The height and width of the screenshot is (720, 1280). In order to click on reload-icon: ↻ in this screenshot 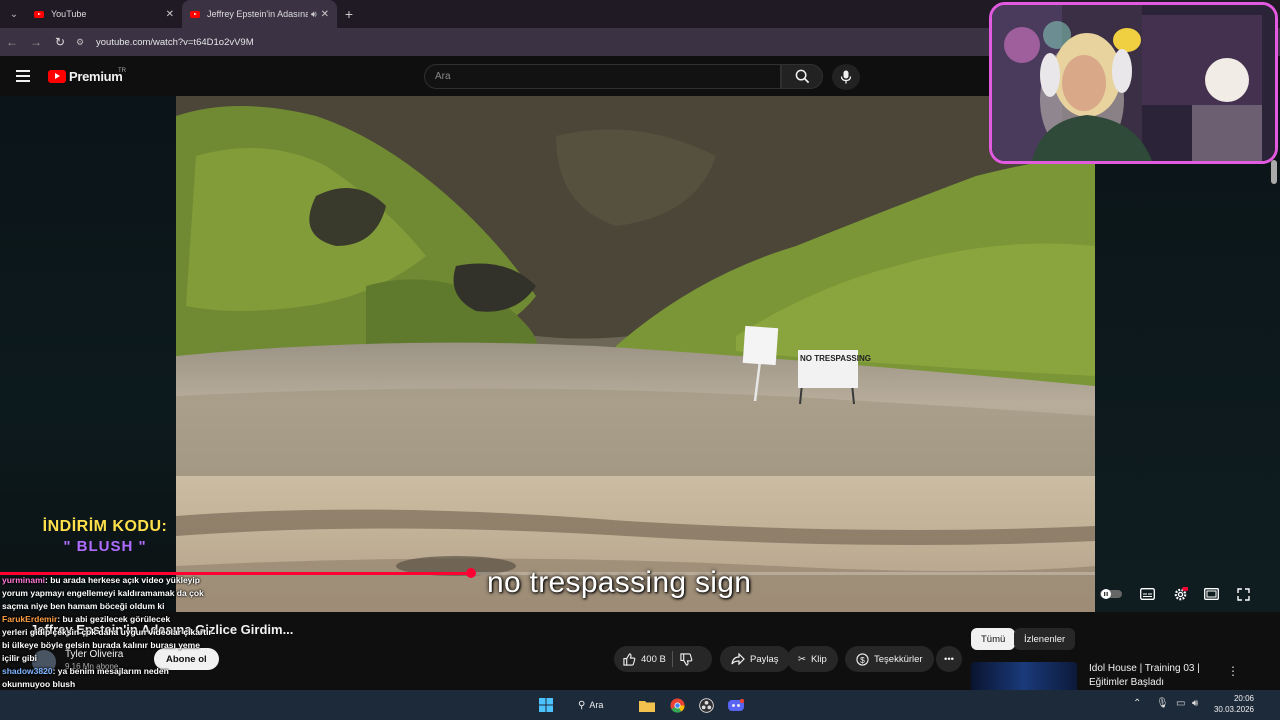, I will do `click(60, 42)`.